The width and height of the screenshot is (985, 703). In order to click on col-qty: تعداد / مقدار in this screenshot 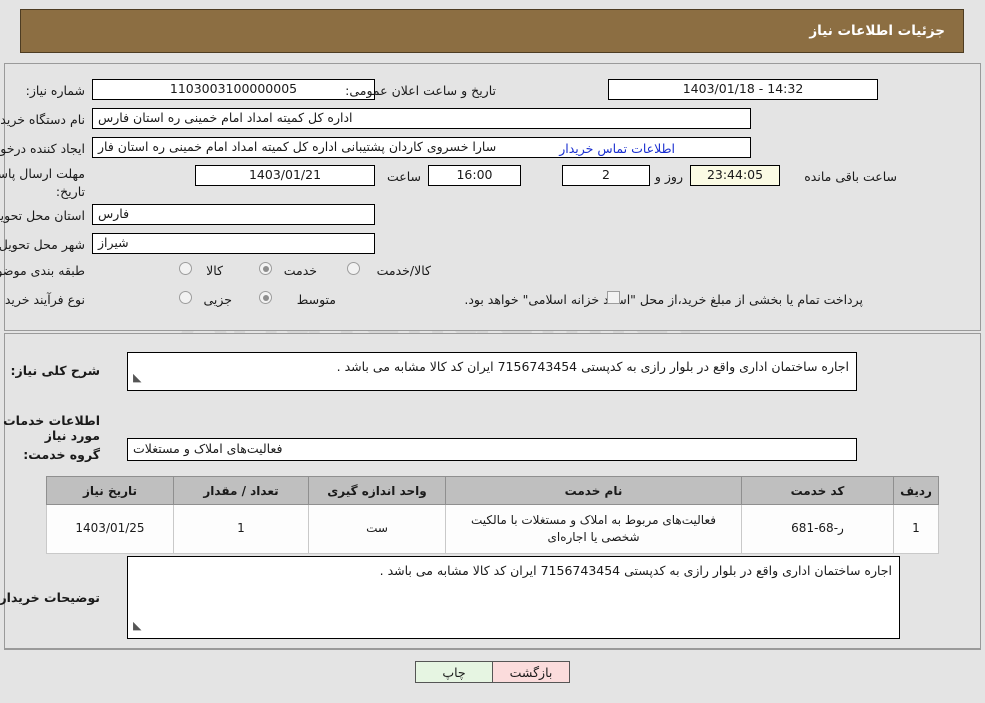, I will do `click(241, 490)`.